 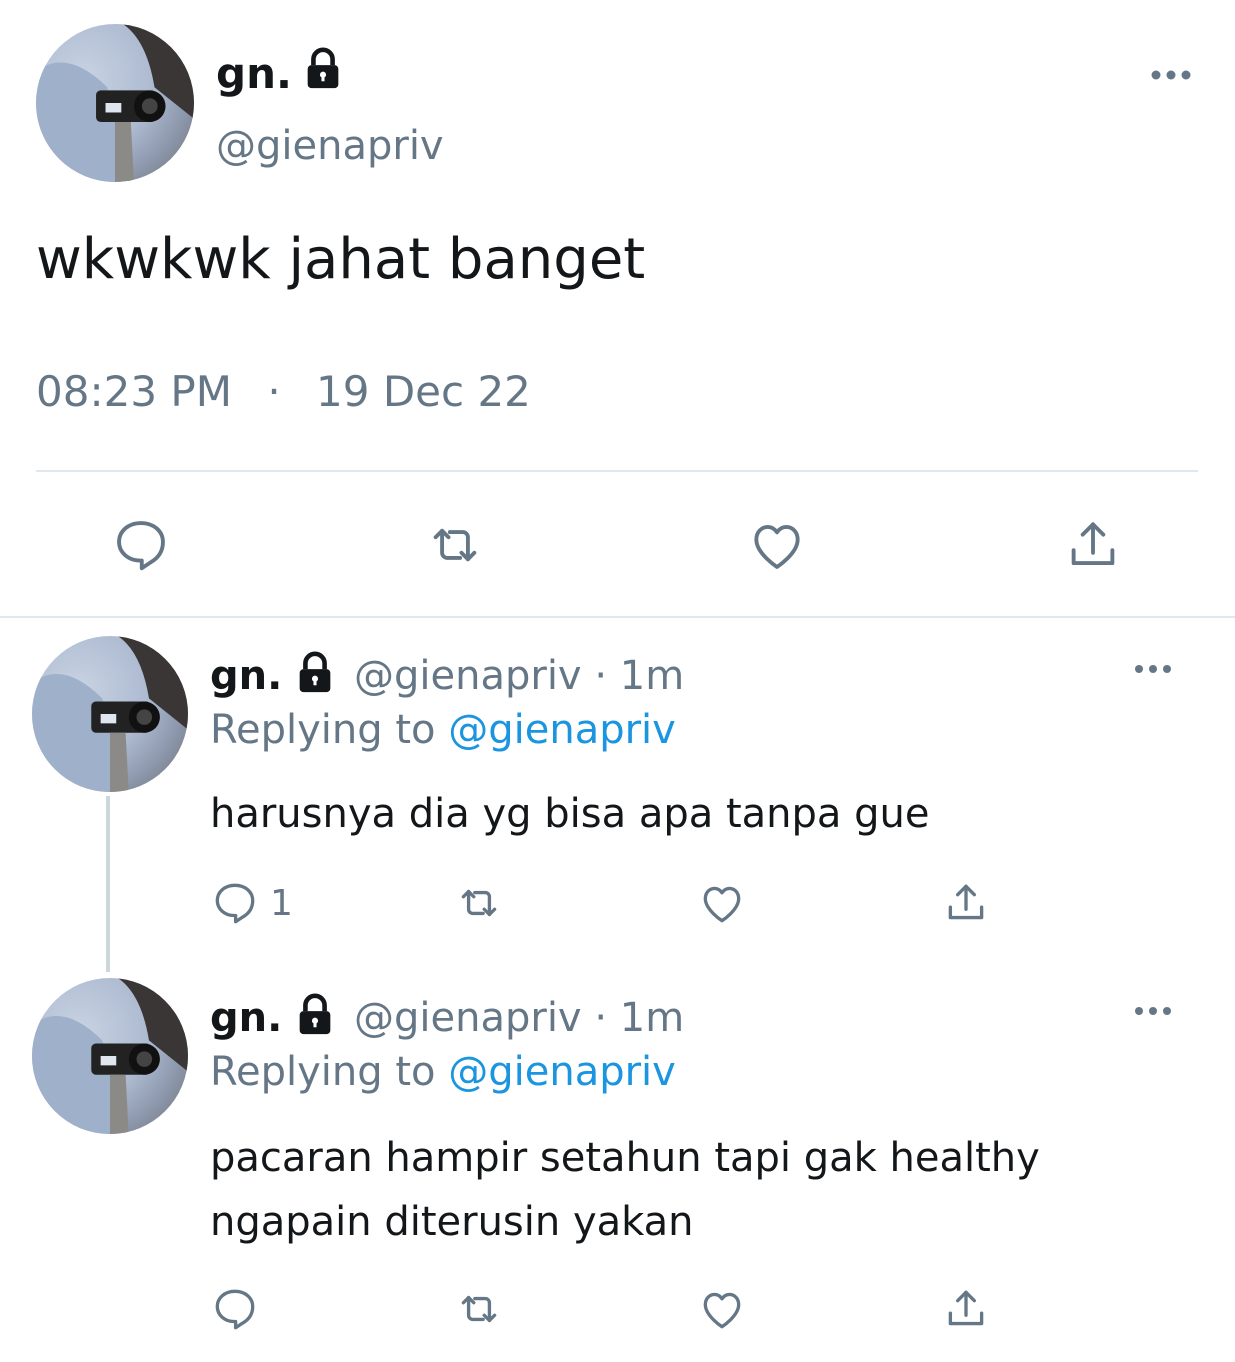 I want to click on tweet-date: 19 Dec 22, so click(x=423, y=391).